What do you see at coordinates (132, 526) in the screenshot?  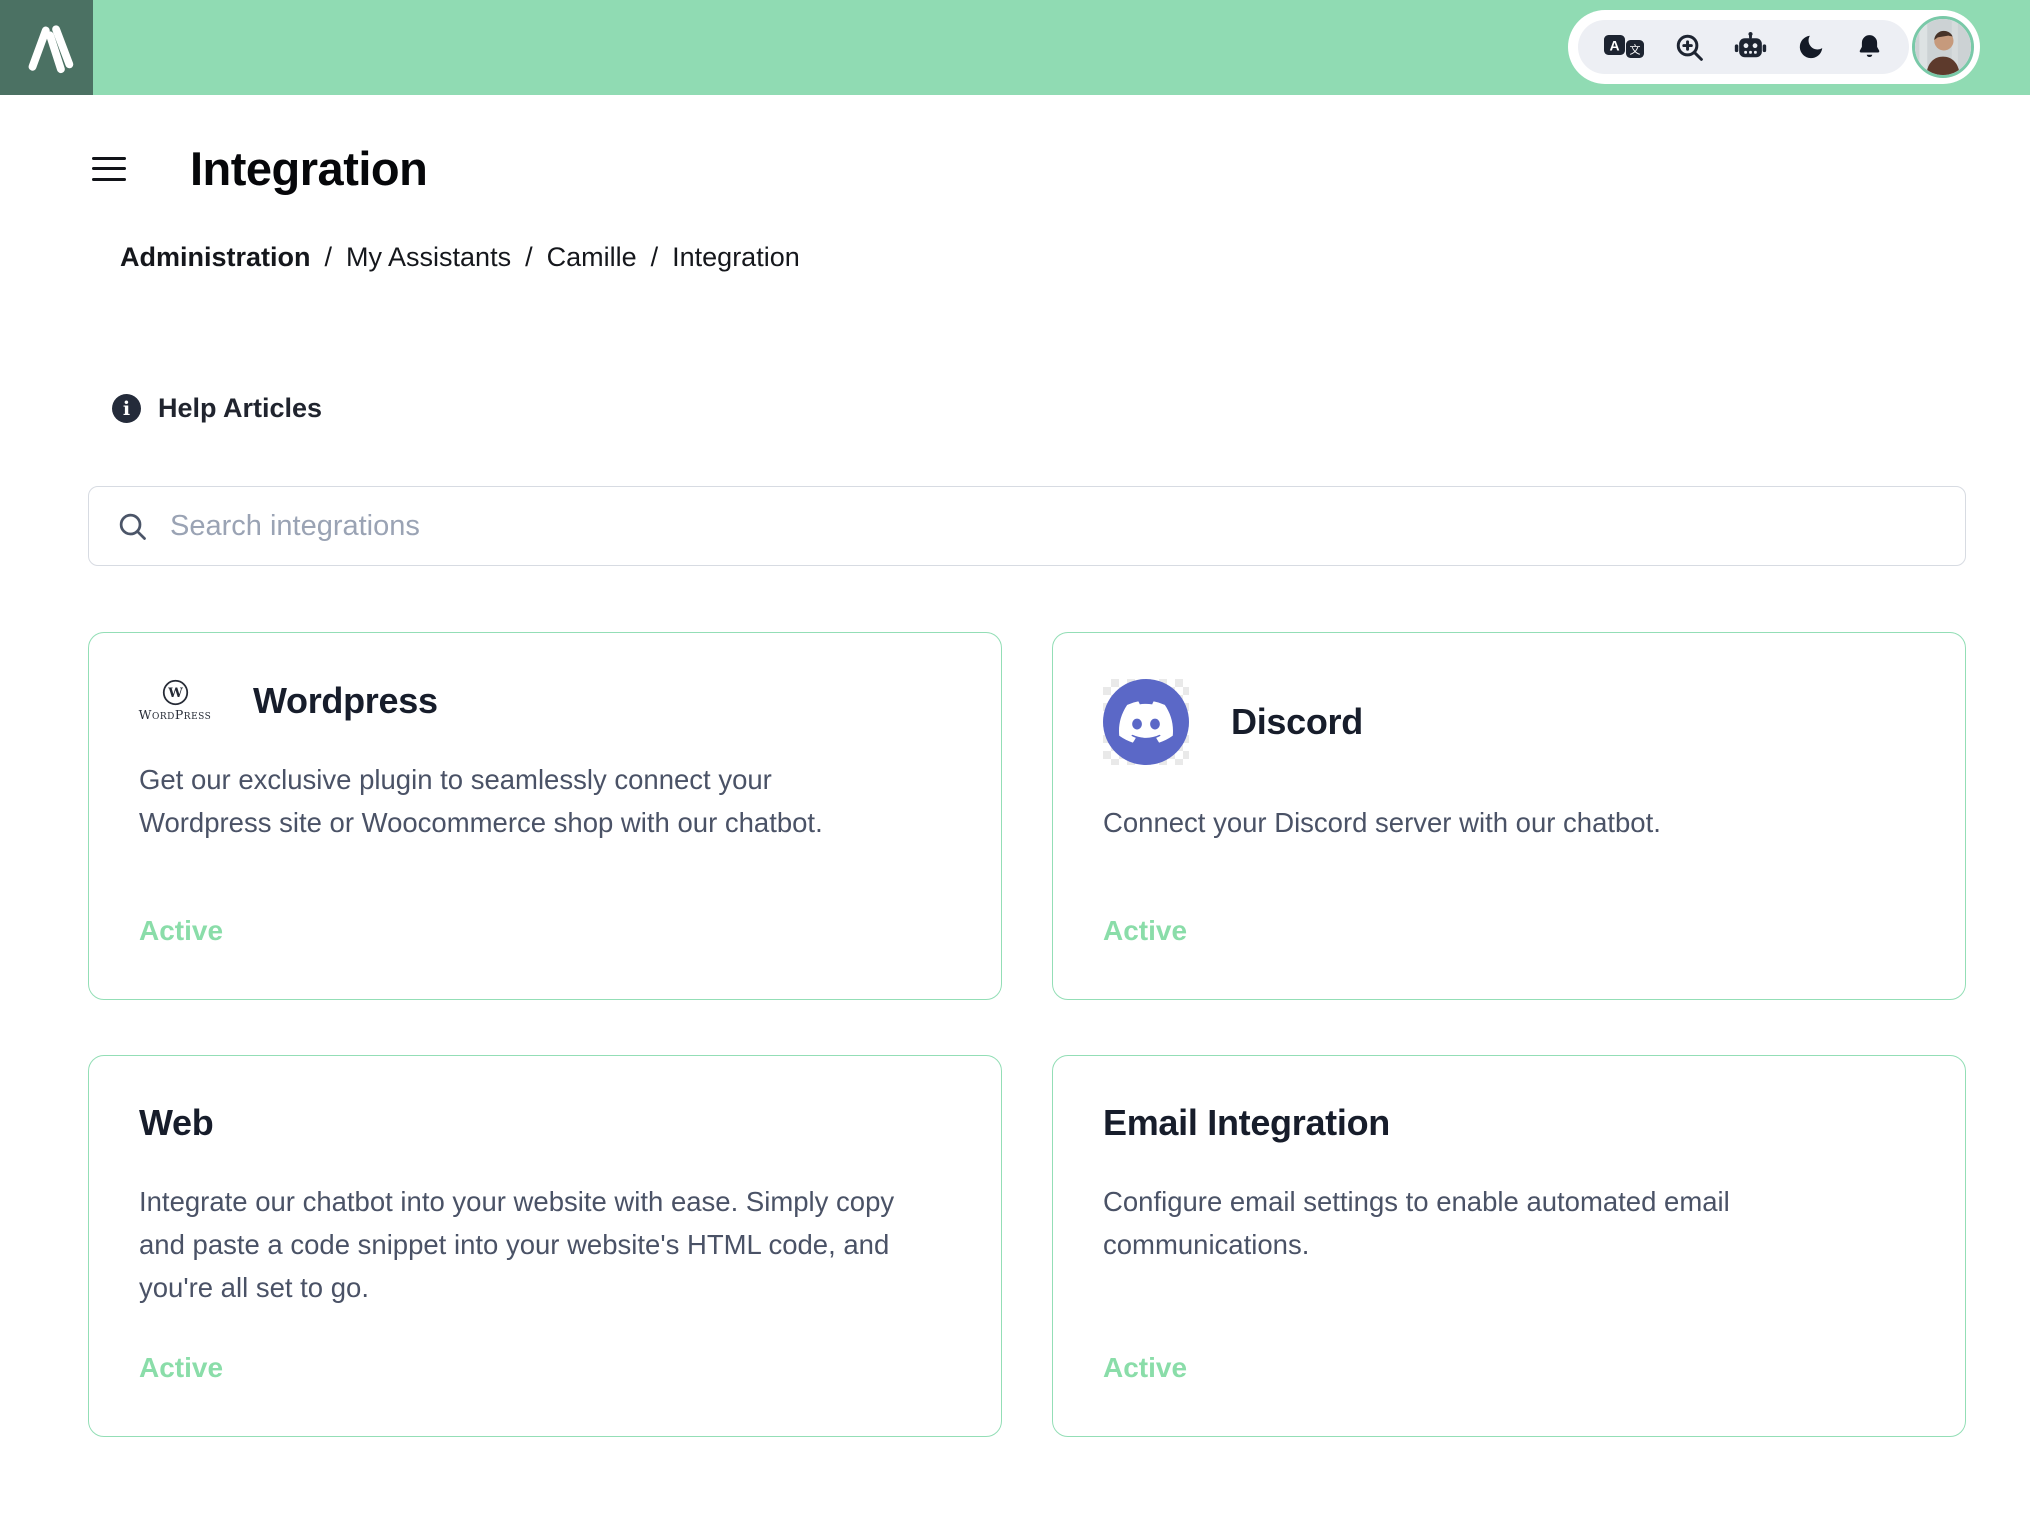 I see `search-icon` at bounding box center [132, 526].